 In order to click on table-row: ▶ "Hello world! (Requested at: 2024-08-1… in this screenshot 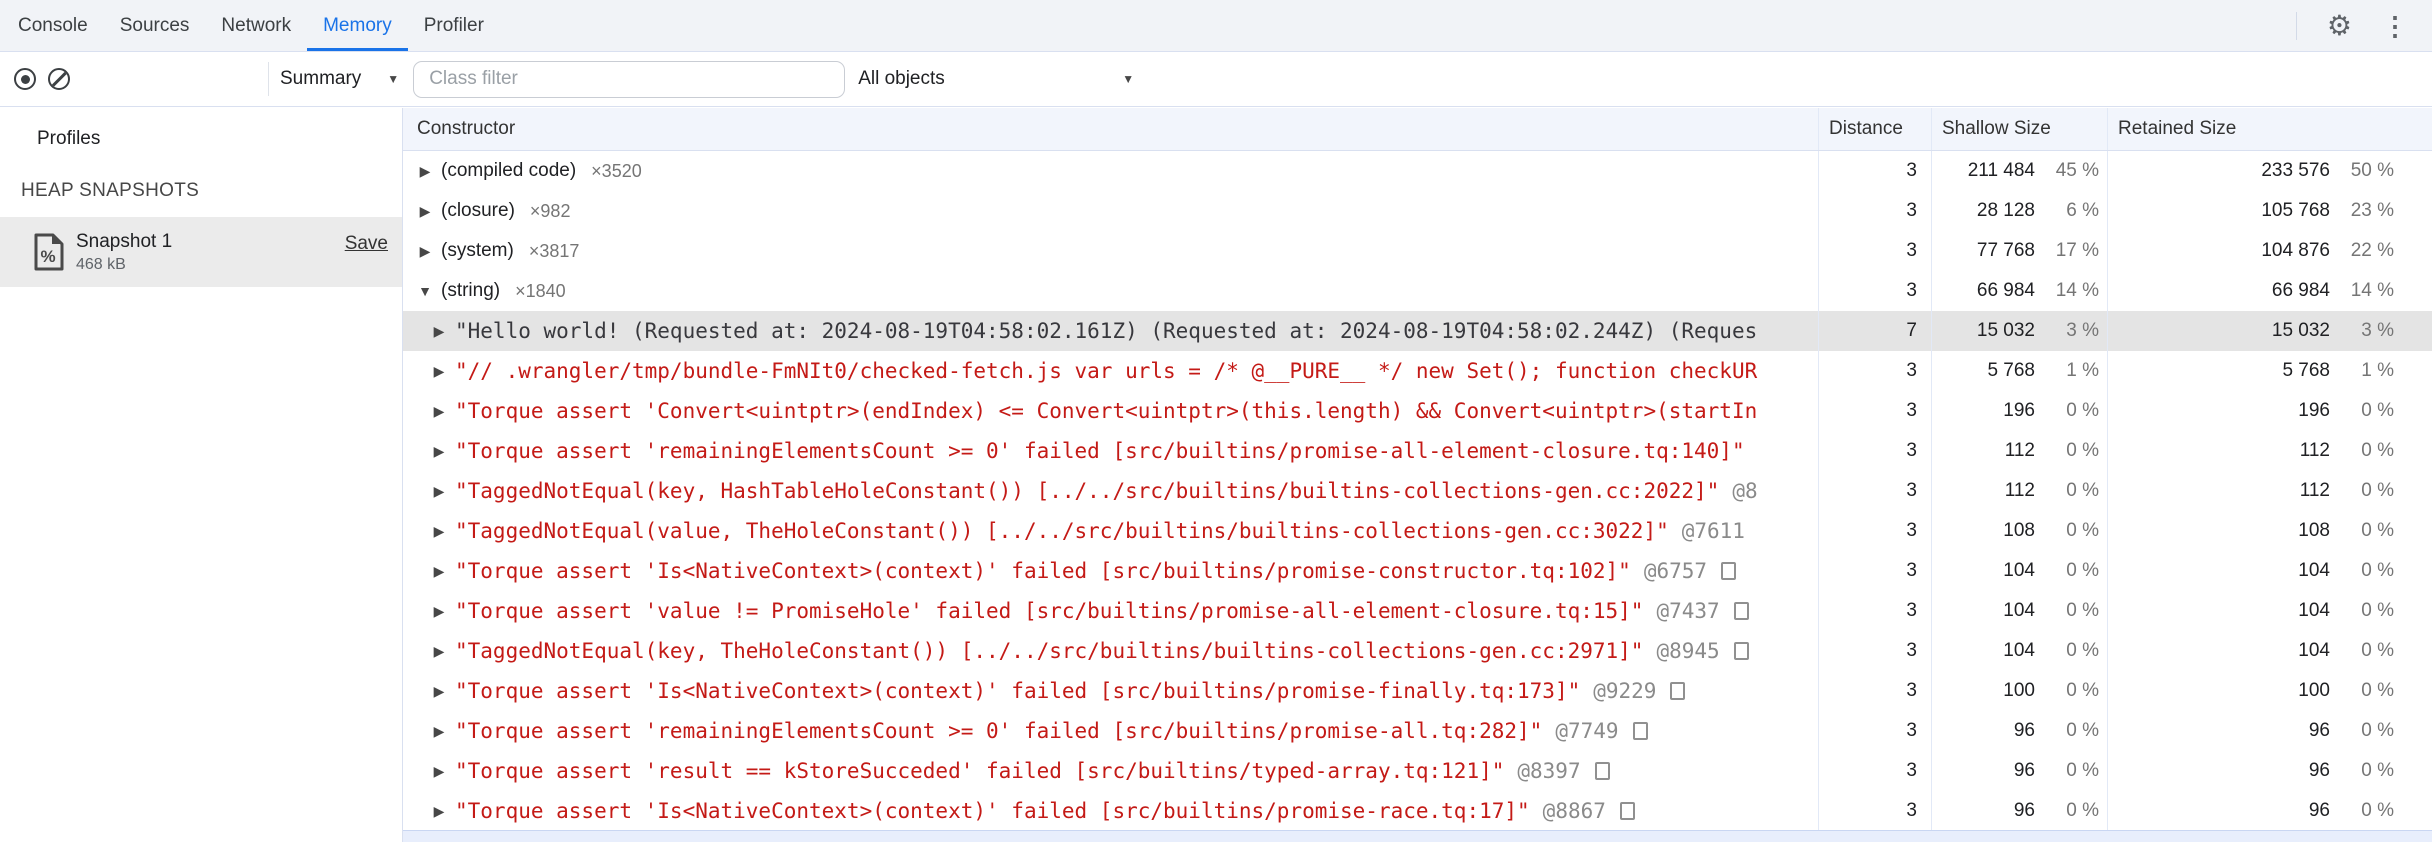, I will do `click(1417, 331)`.